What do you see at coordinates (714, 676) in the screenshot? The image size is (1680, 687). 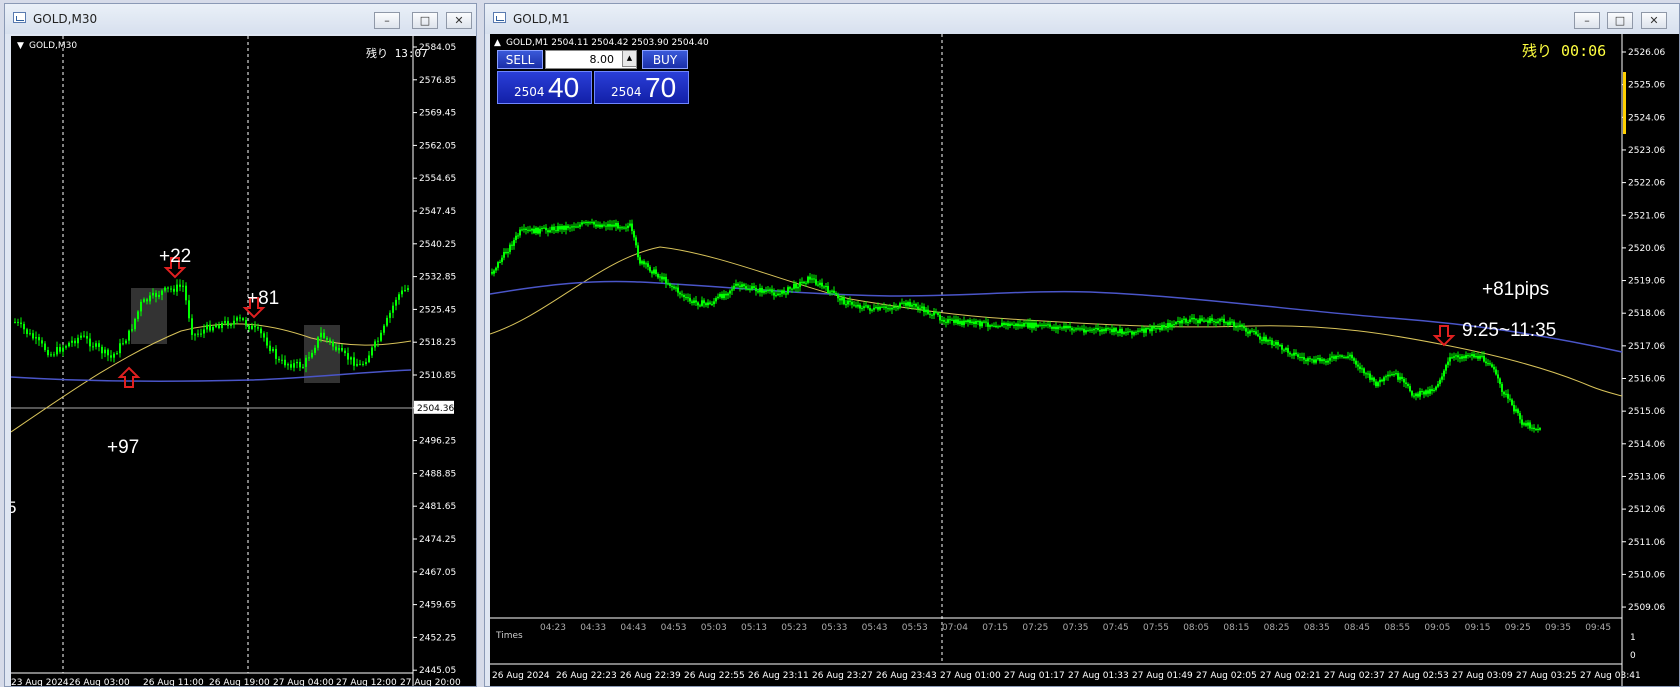 I see `time-tick-label: 26 Aug 22:55` at bounding box center [714, 676].